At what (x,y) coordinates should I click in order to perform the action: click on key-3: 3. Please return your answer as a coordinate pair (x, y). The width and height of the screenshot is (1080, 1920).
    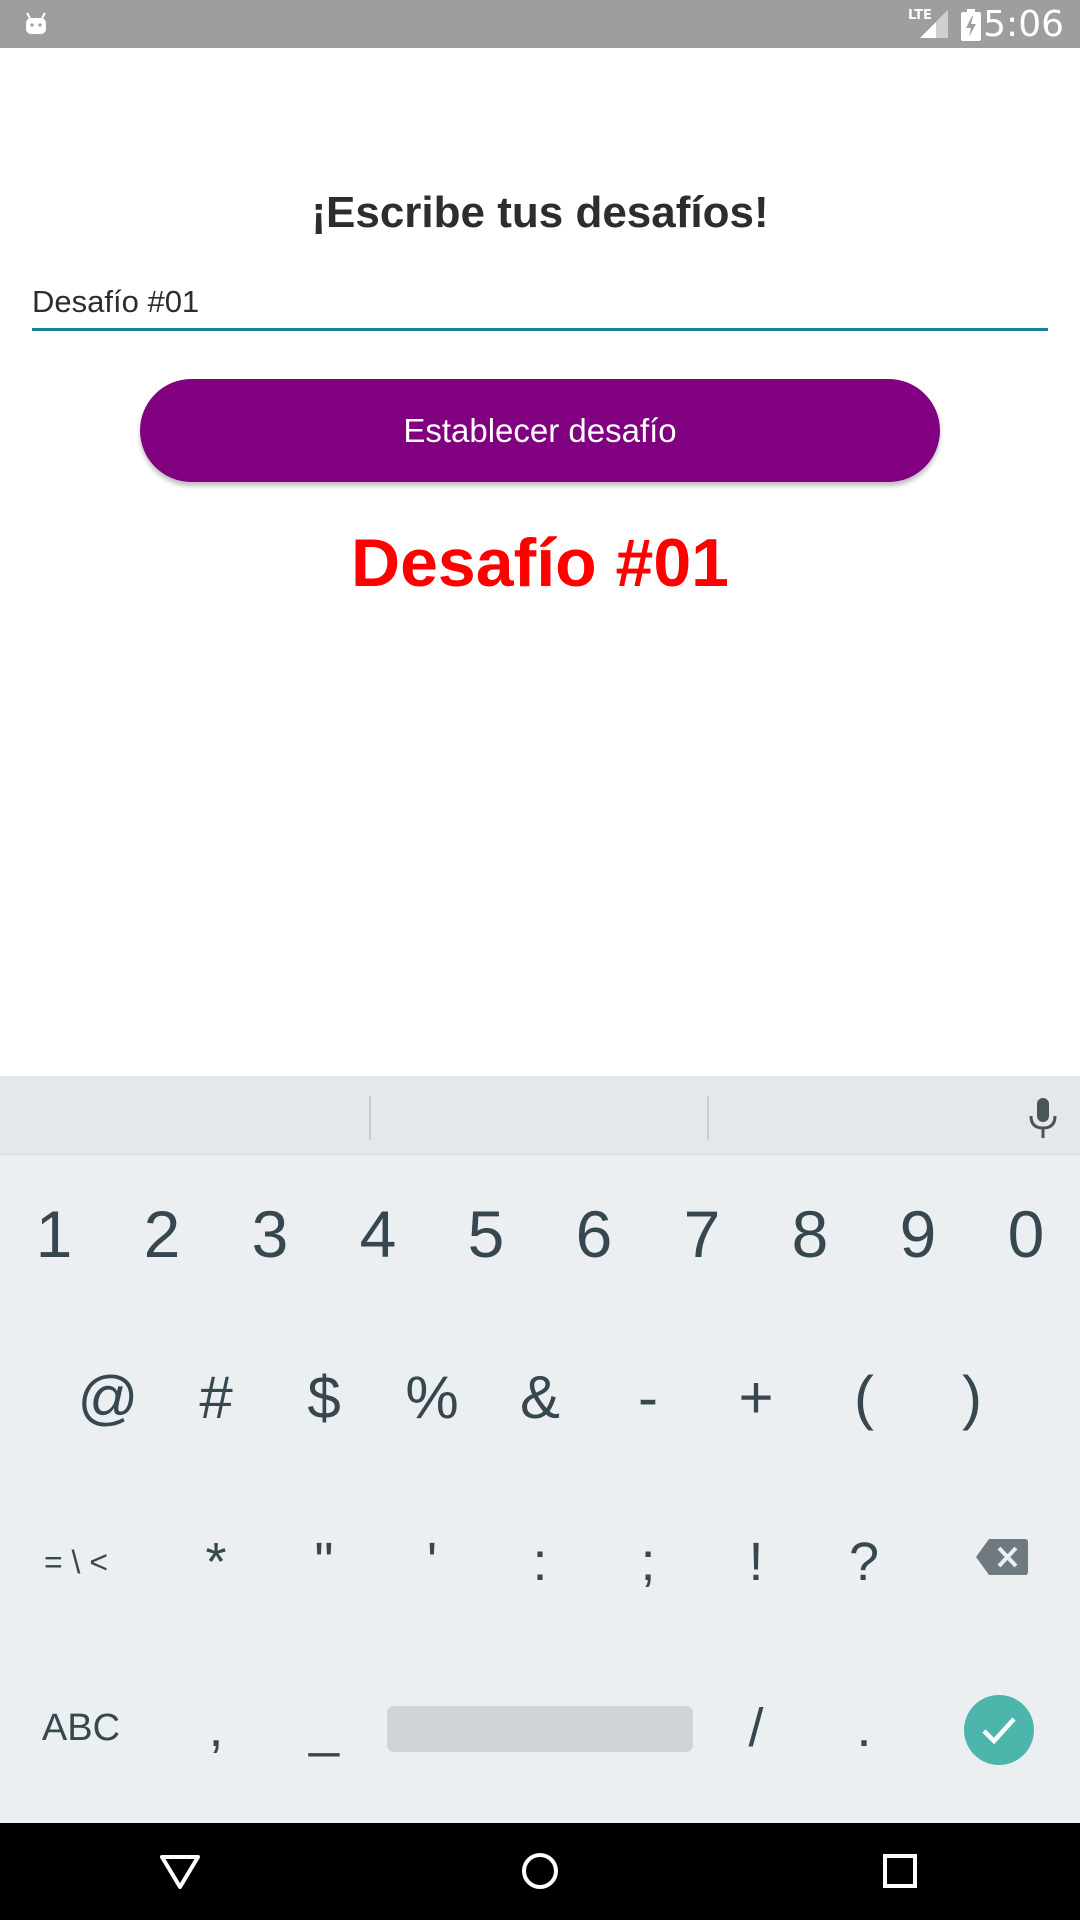
    Looking at the image, I should click on (270, 1234).